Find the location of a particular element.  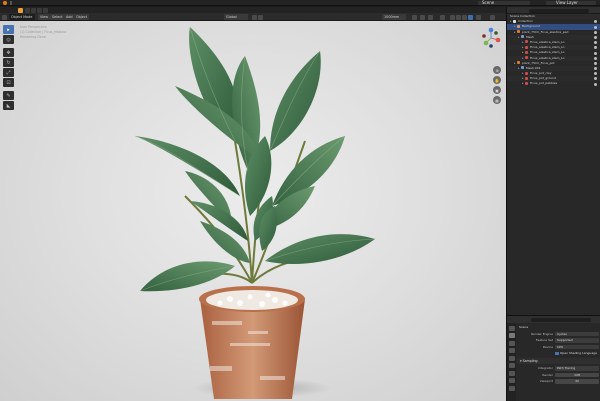

outliner-row-label: Ficus_pot_clay is located at coordinates (541, 73).